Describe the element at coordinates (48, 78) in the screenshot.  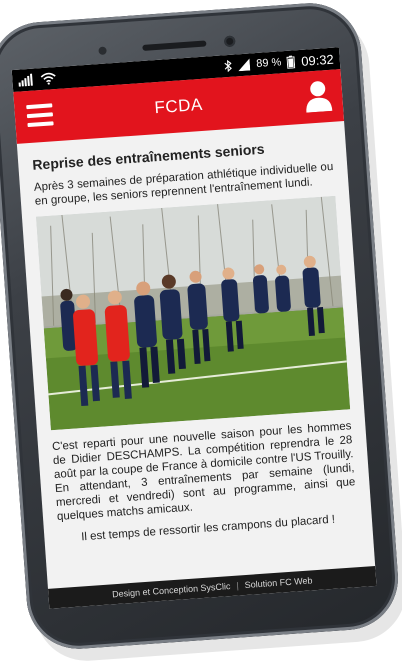
I see `wifi-icon` at that location.